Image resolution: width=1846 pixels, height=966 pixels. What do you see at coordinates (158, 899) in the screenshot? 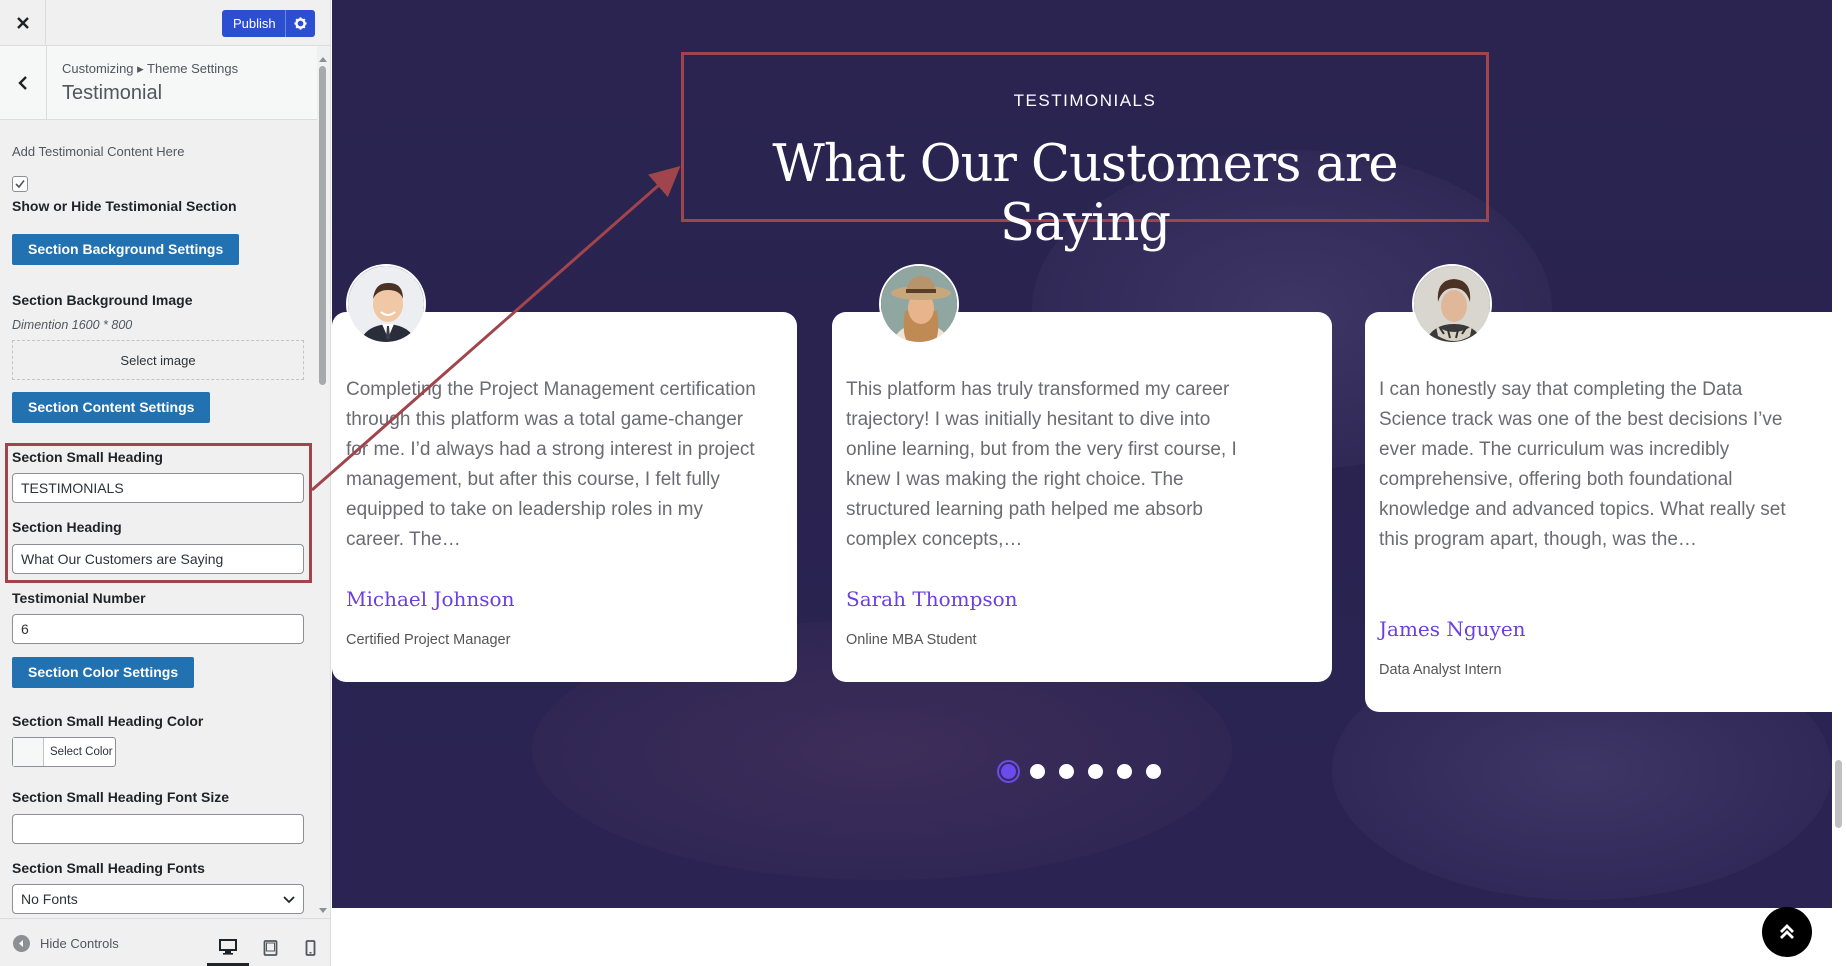
I see `small-heading-fonts-select: No Fonts` at bounding box center [158, 899].